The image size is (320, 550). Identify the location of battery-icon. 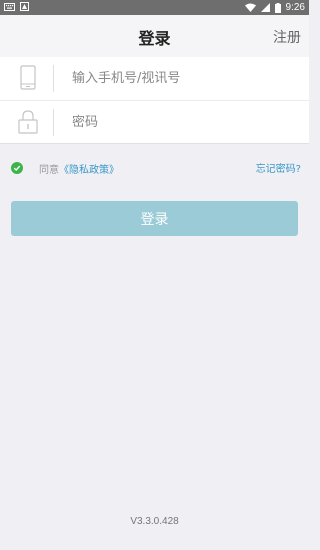
(277, 7).